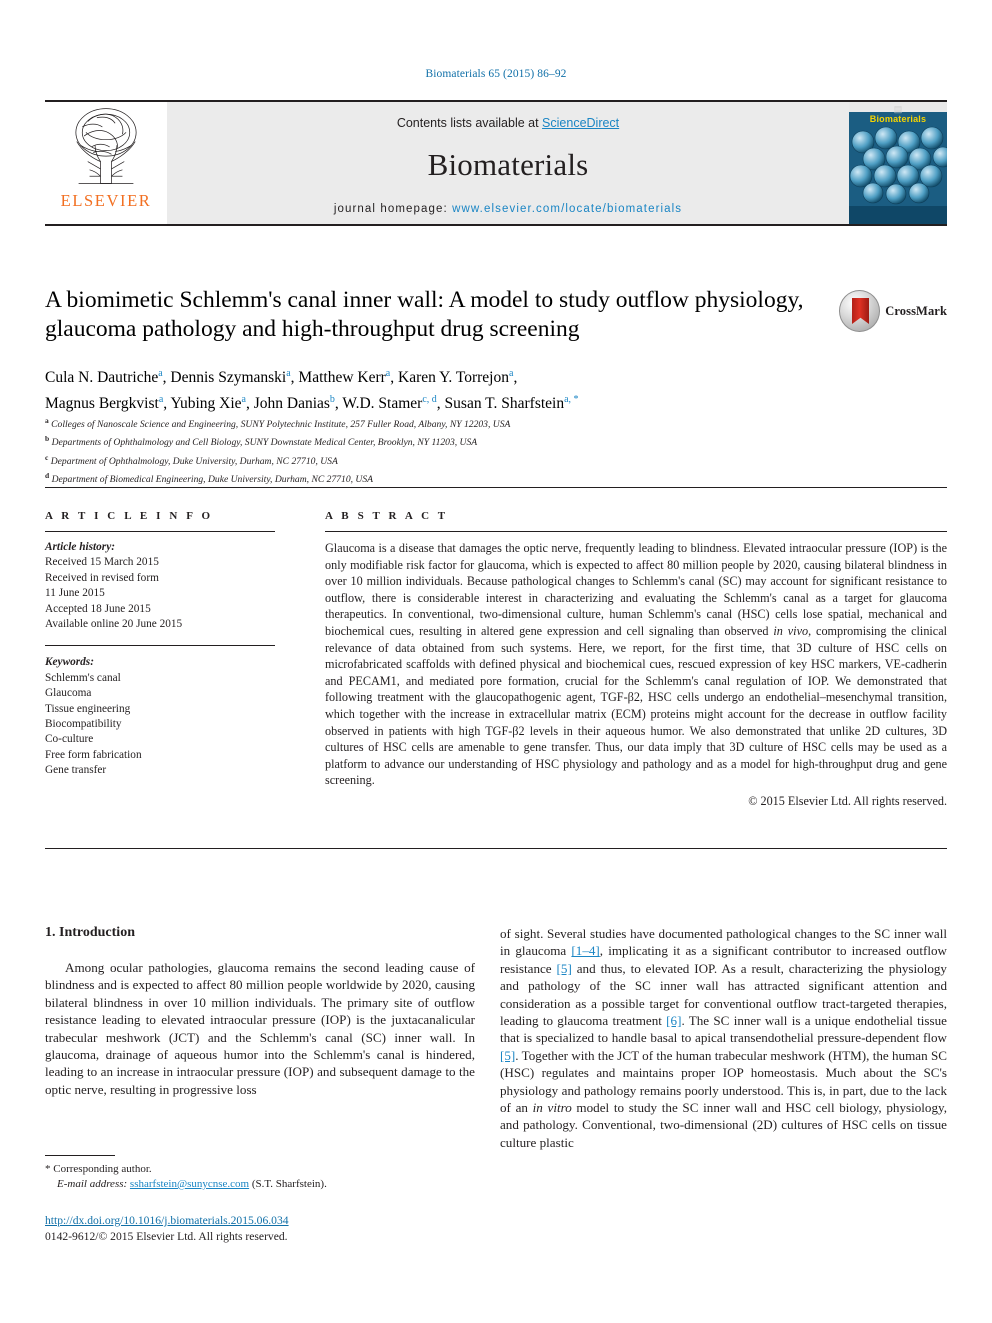 The height and width of the screenshot is (1323, 992). I want to click on email-owner: (S.T. Sharfstein)., so click(289, 1184).